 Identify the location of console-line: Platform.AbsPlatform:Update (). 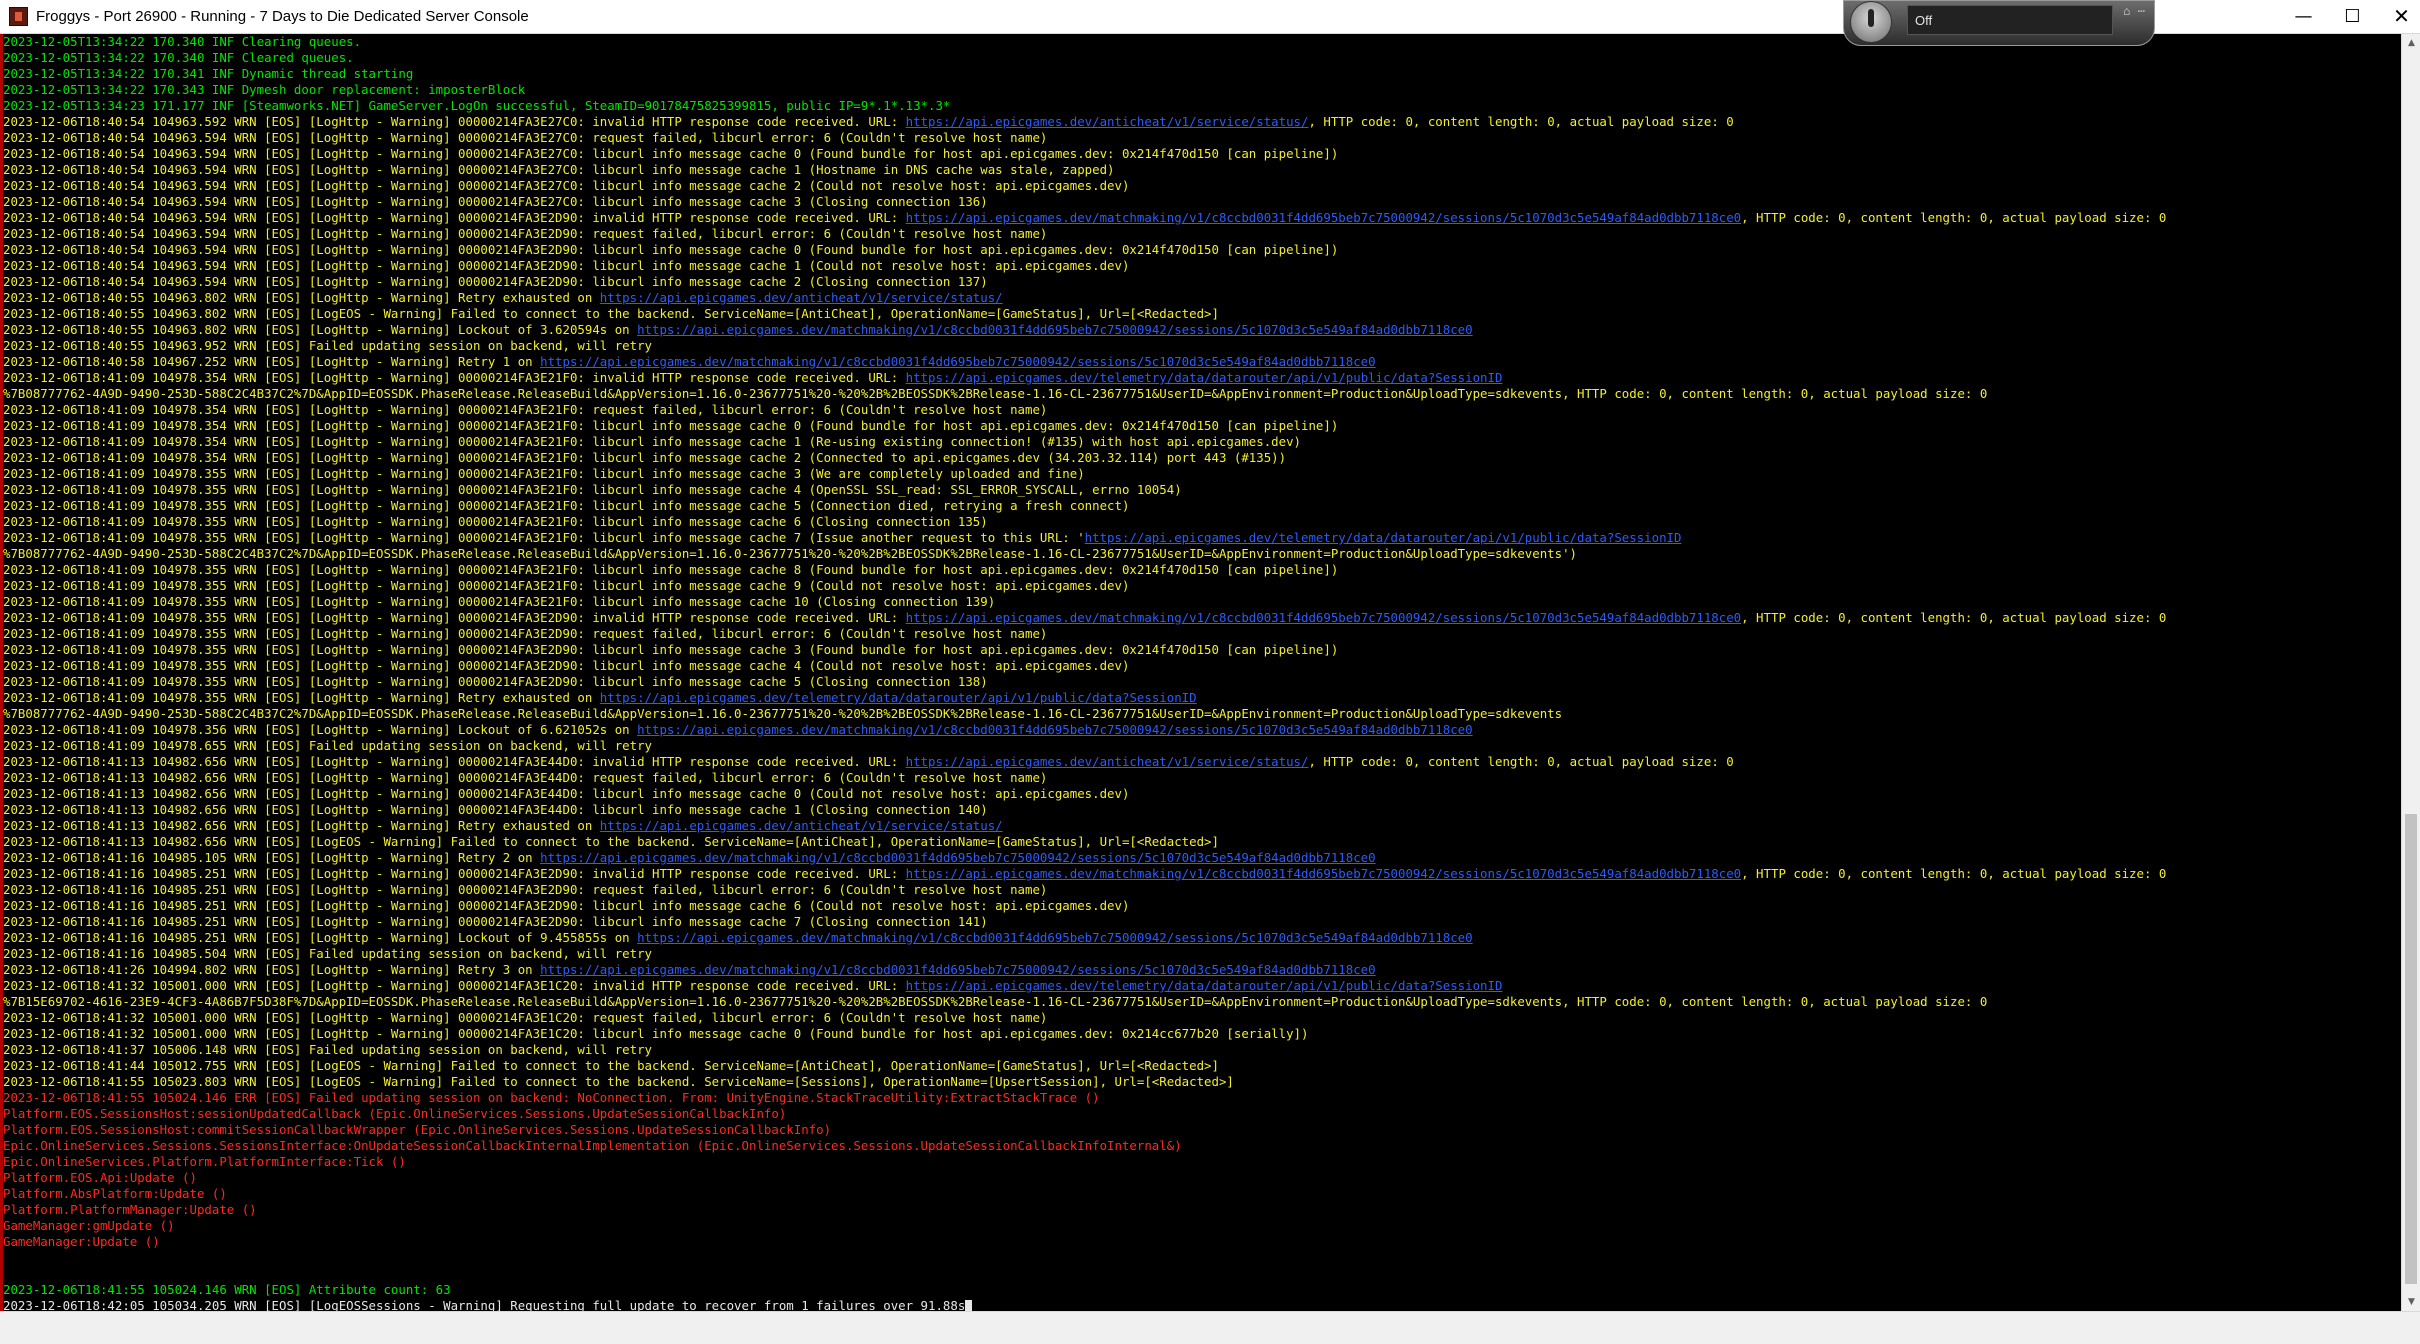
(115, 1194).